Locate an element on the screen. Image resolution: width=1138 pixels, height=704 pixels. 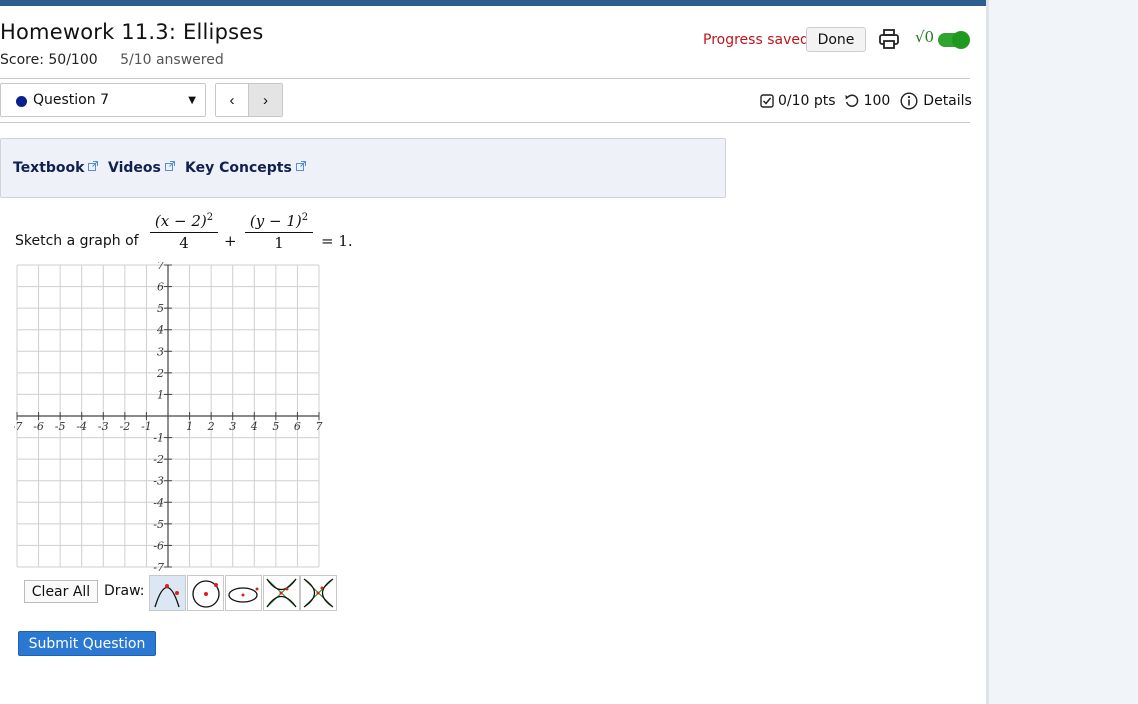
y-tick-label: -3 is located at coordinates (158, 481).